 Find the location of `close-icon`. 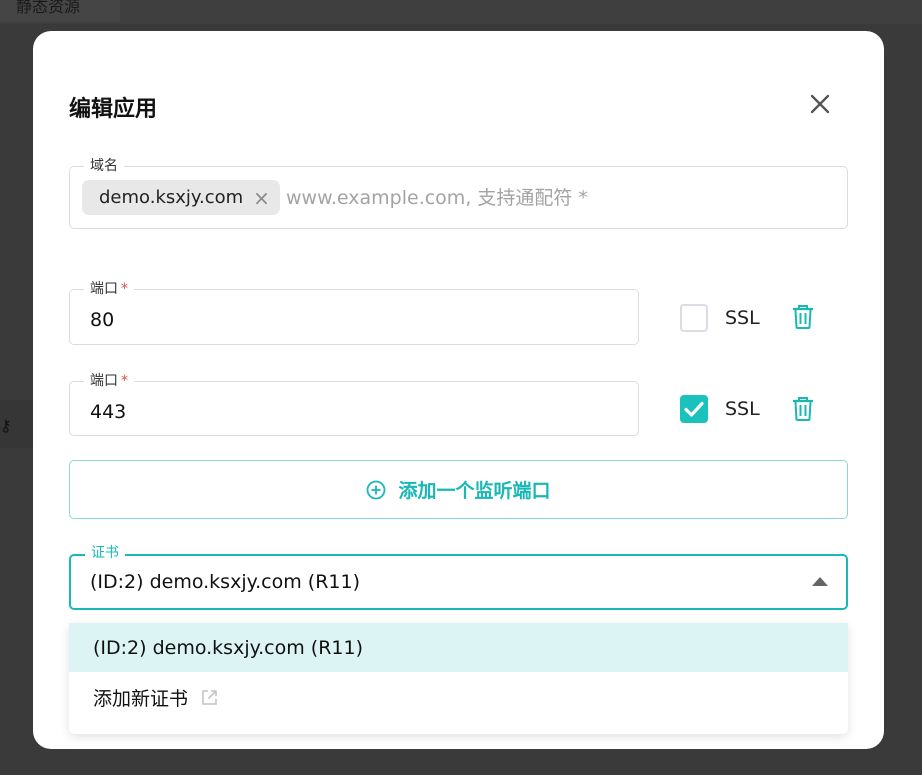

close-icon is located at coordinates (820, 104).